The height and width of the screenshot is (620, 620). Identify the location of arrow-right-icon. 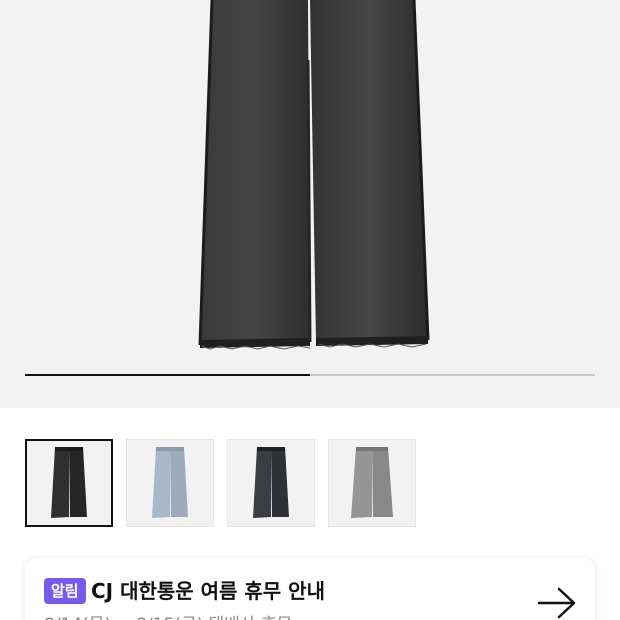
(557, 603).